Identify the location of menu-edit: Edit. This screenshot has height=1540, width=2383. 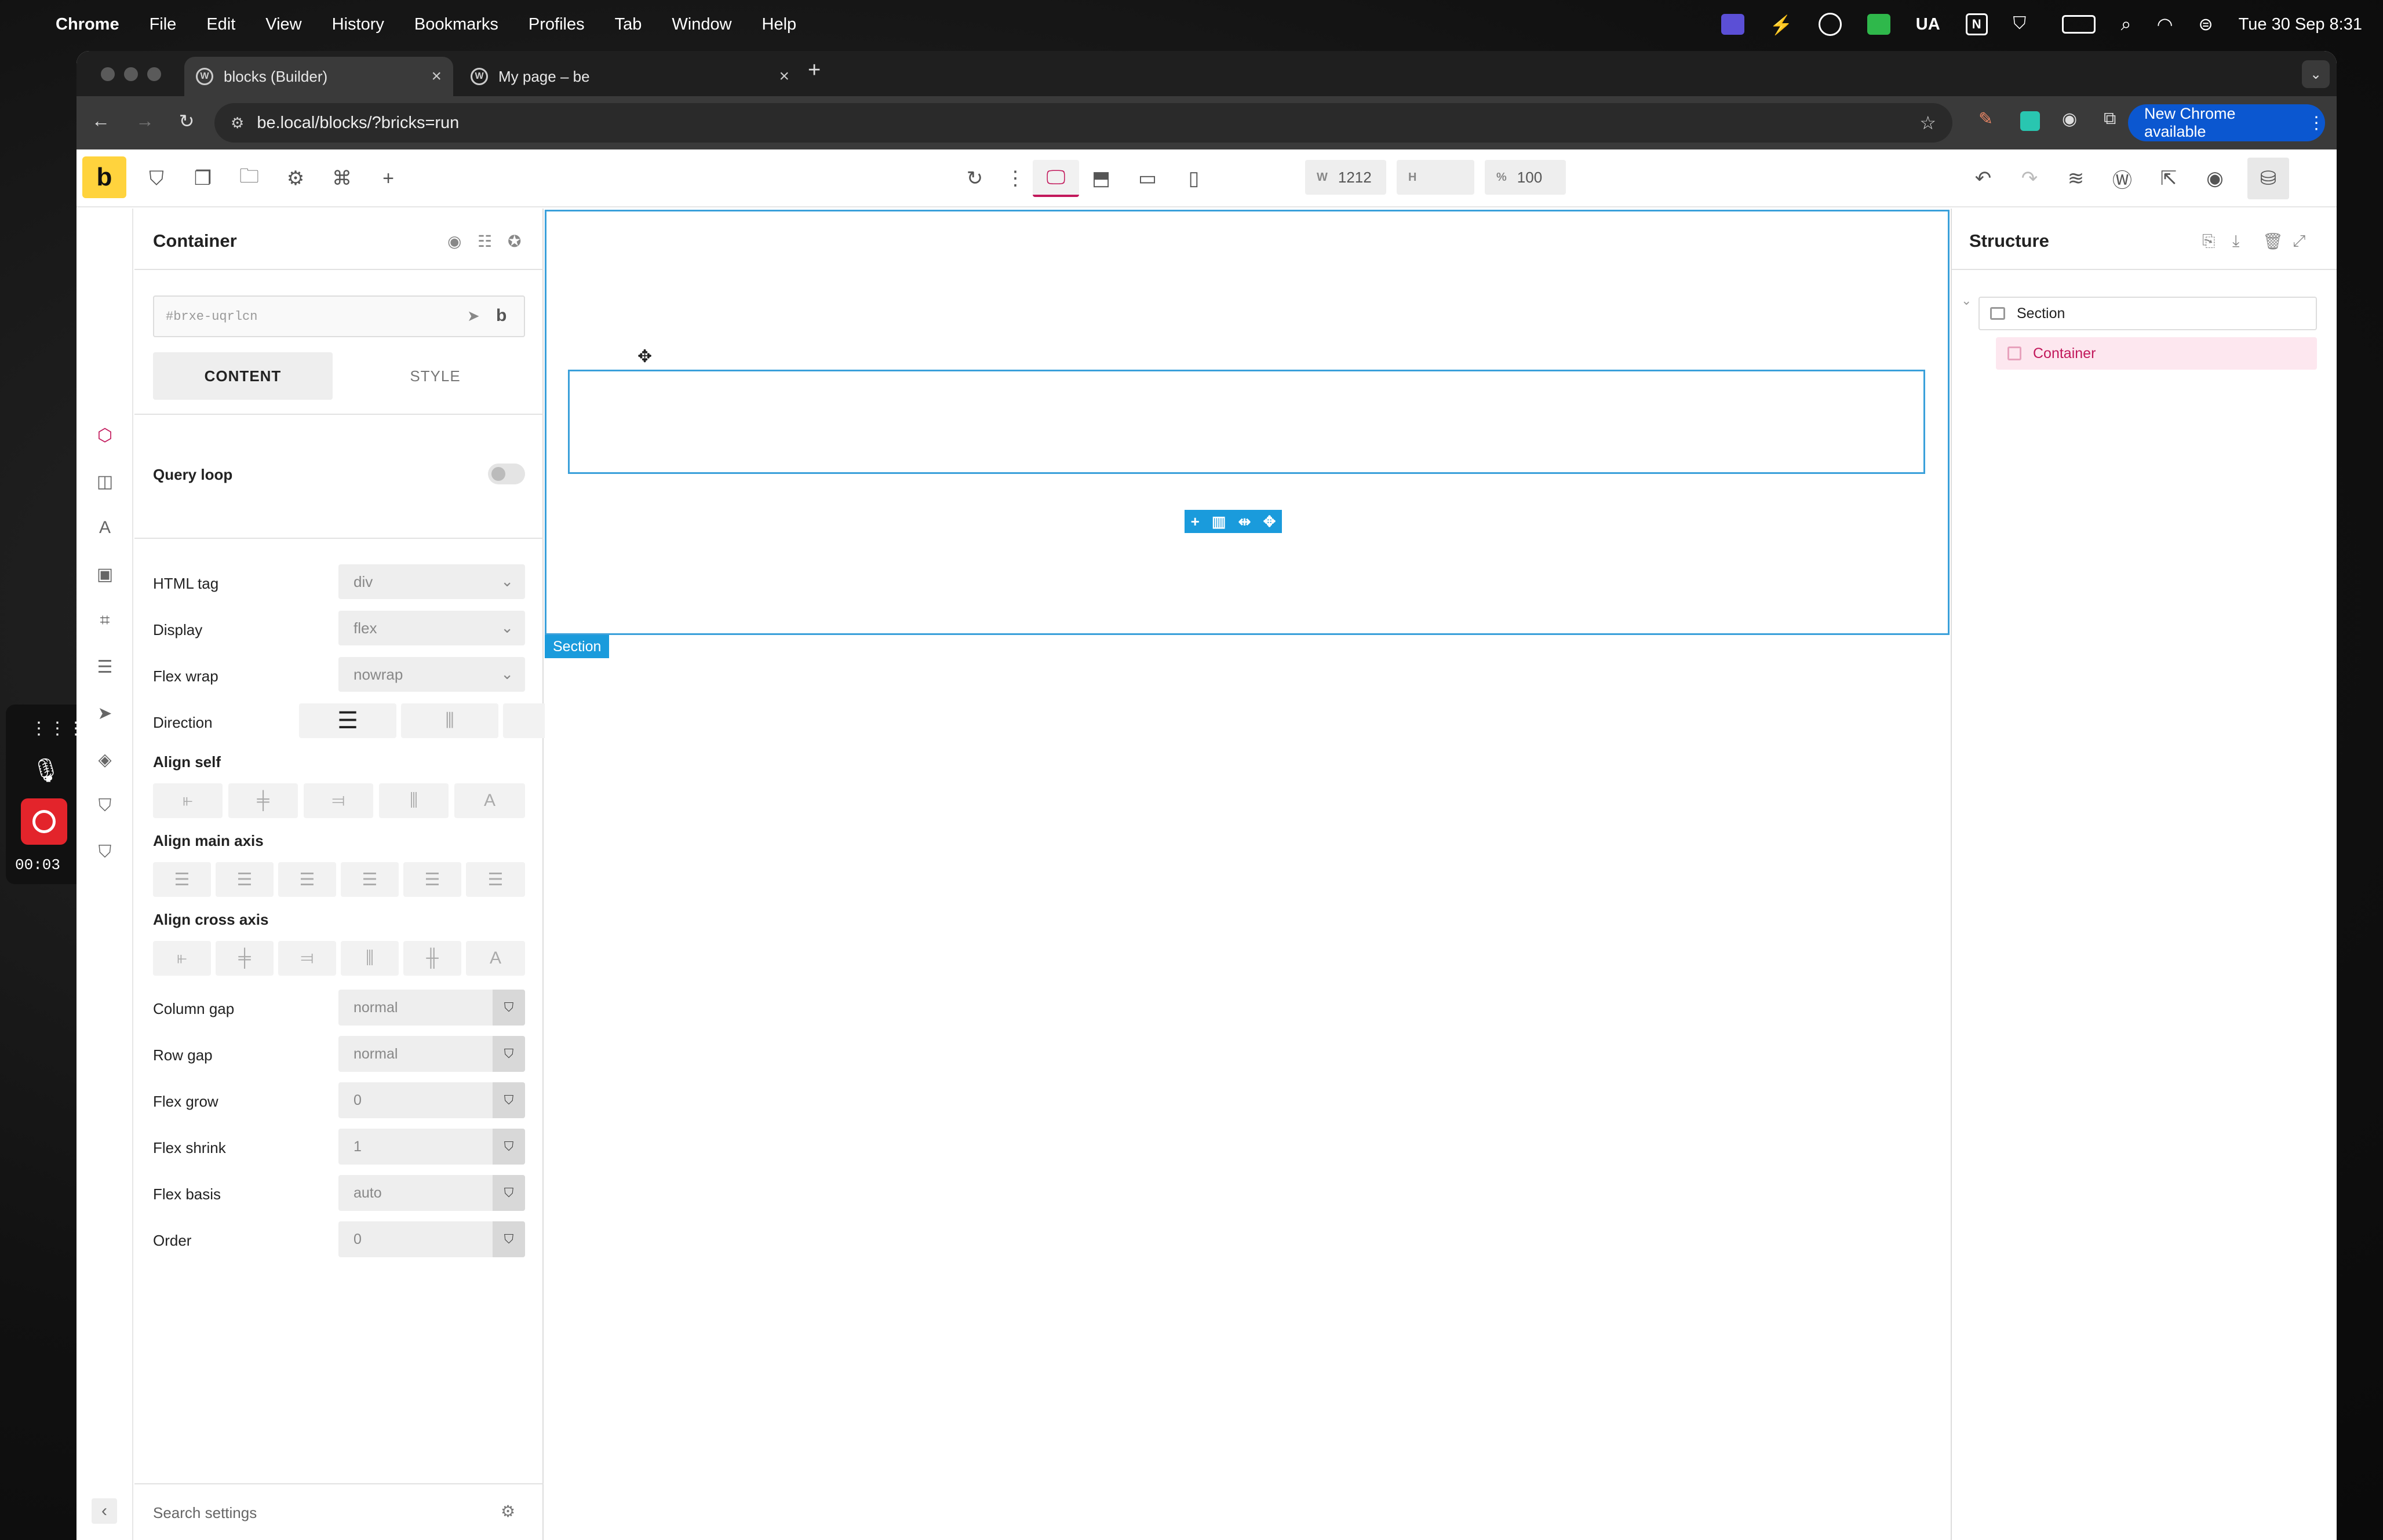
(221, 25).